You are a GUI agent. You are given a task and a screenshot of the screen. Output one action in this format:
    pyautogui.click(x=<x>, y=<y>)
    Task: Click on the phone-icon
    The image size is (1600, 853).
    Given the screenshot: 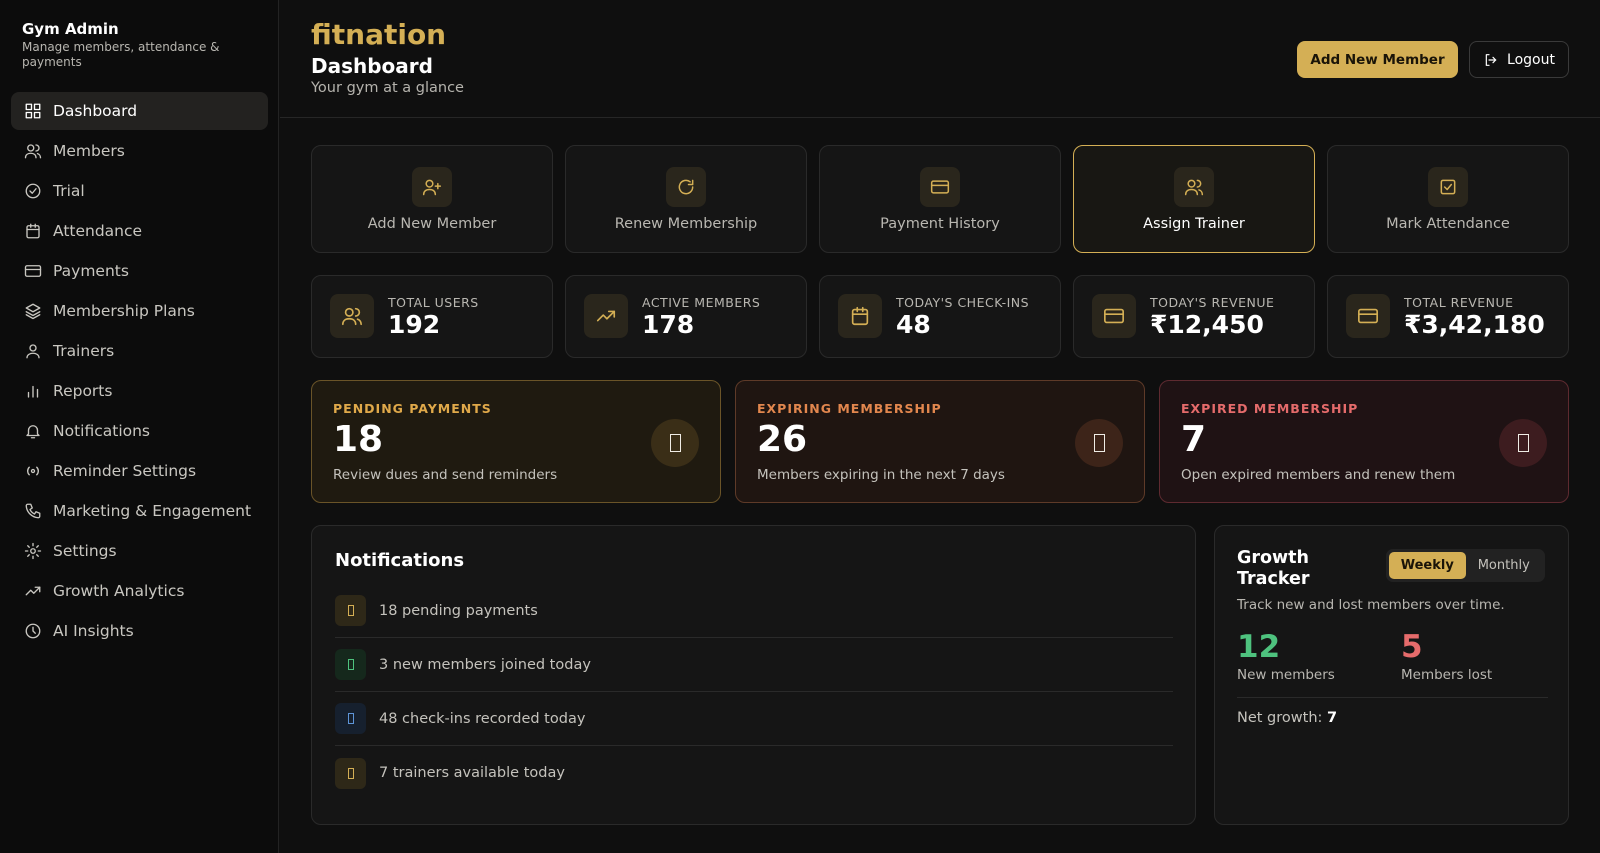 What is the action you would take?
    pyautogui.click(x=33, y=511)
    